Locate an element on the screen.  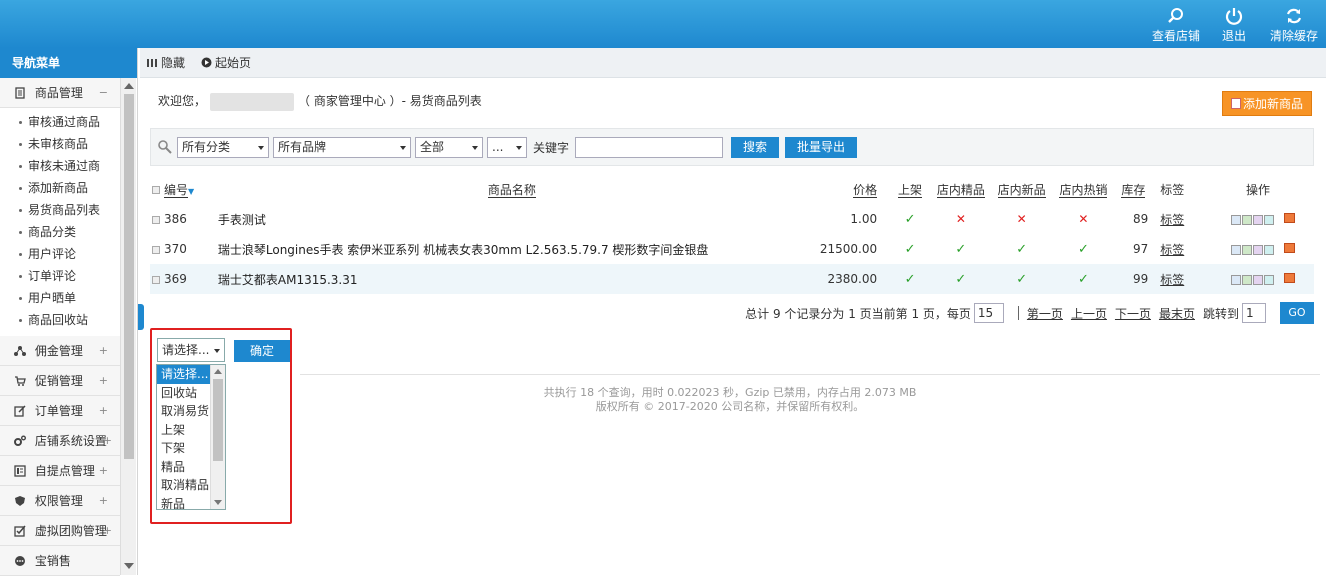
sidebar-scrollbar is located at coordinates (128, 326).